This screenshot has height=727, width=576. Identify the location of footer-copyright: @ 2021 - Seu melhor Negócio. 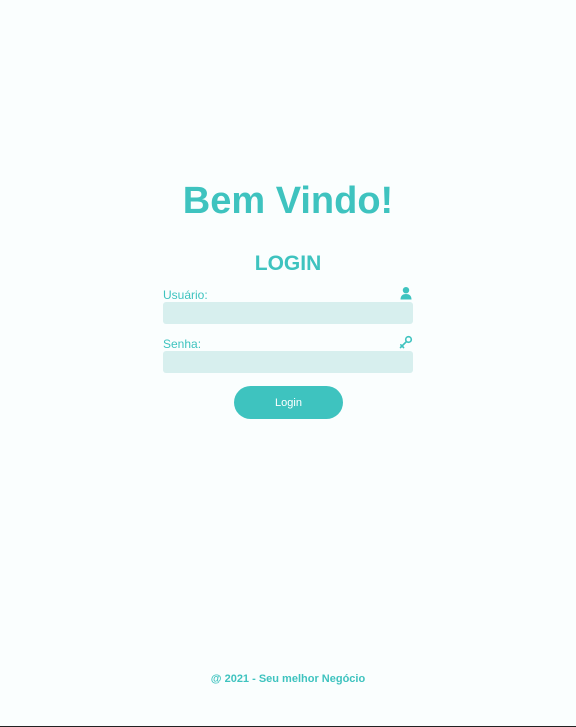
(288, 679).